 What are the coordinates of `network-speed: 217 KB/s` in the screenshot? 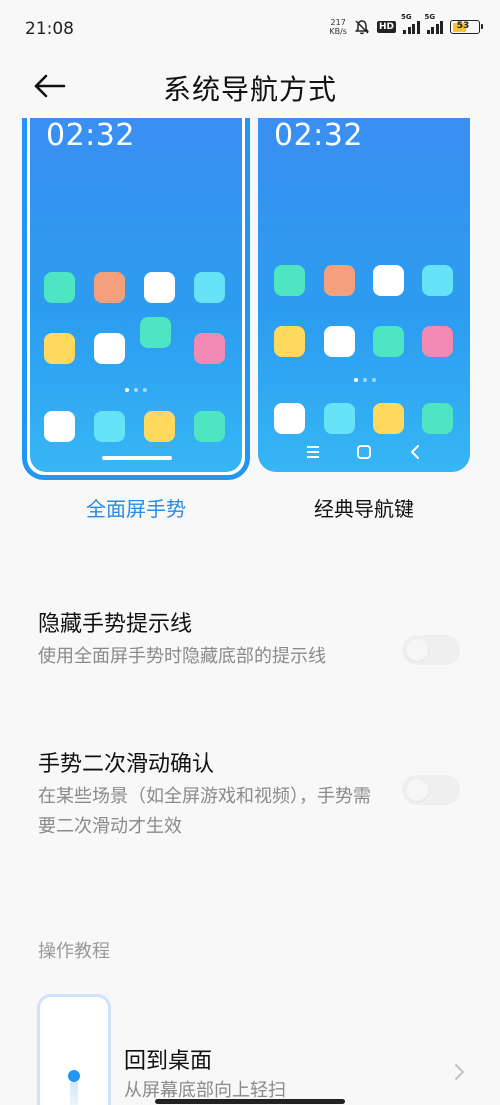 It's located at (338, 27).